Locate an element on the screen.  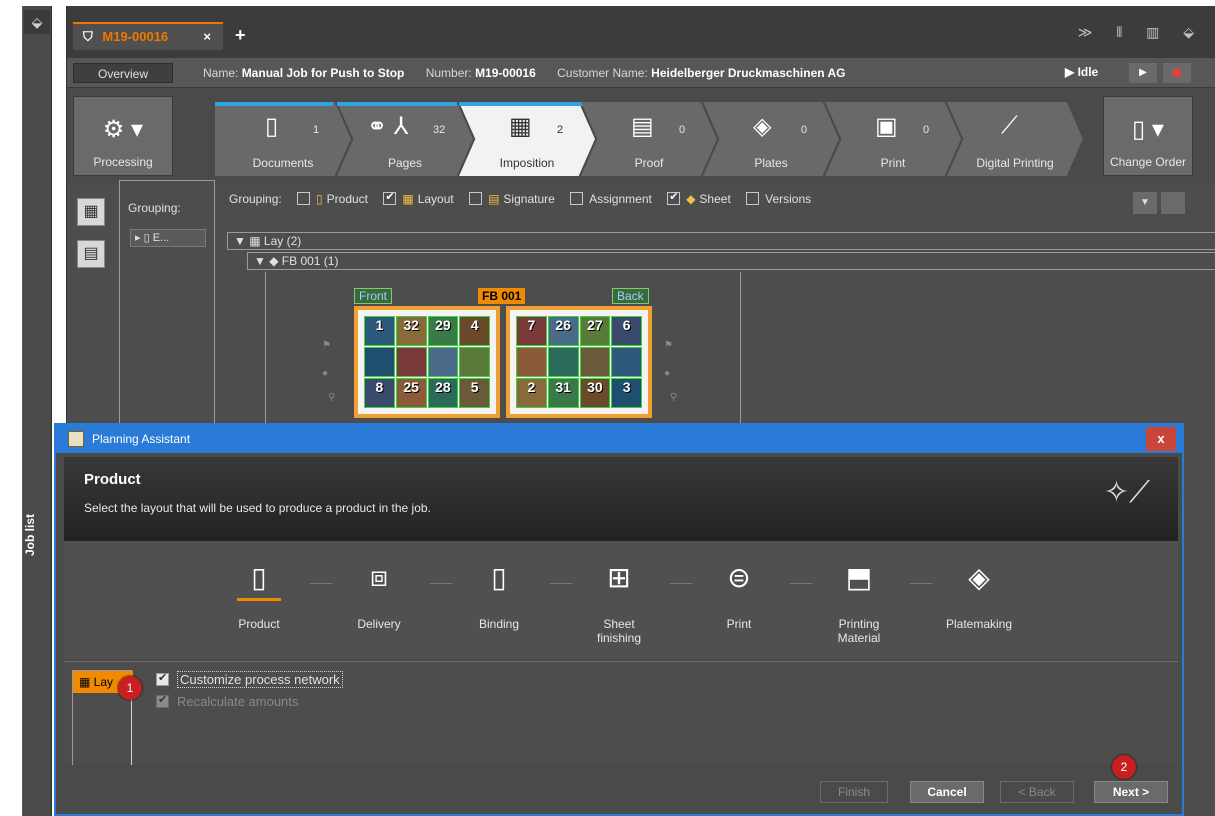
layout-checkbox is located at coordinates (390, 197).